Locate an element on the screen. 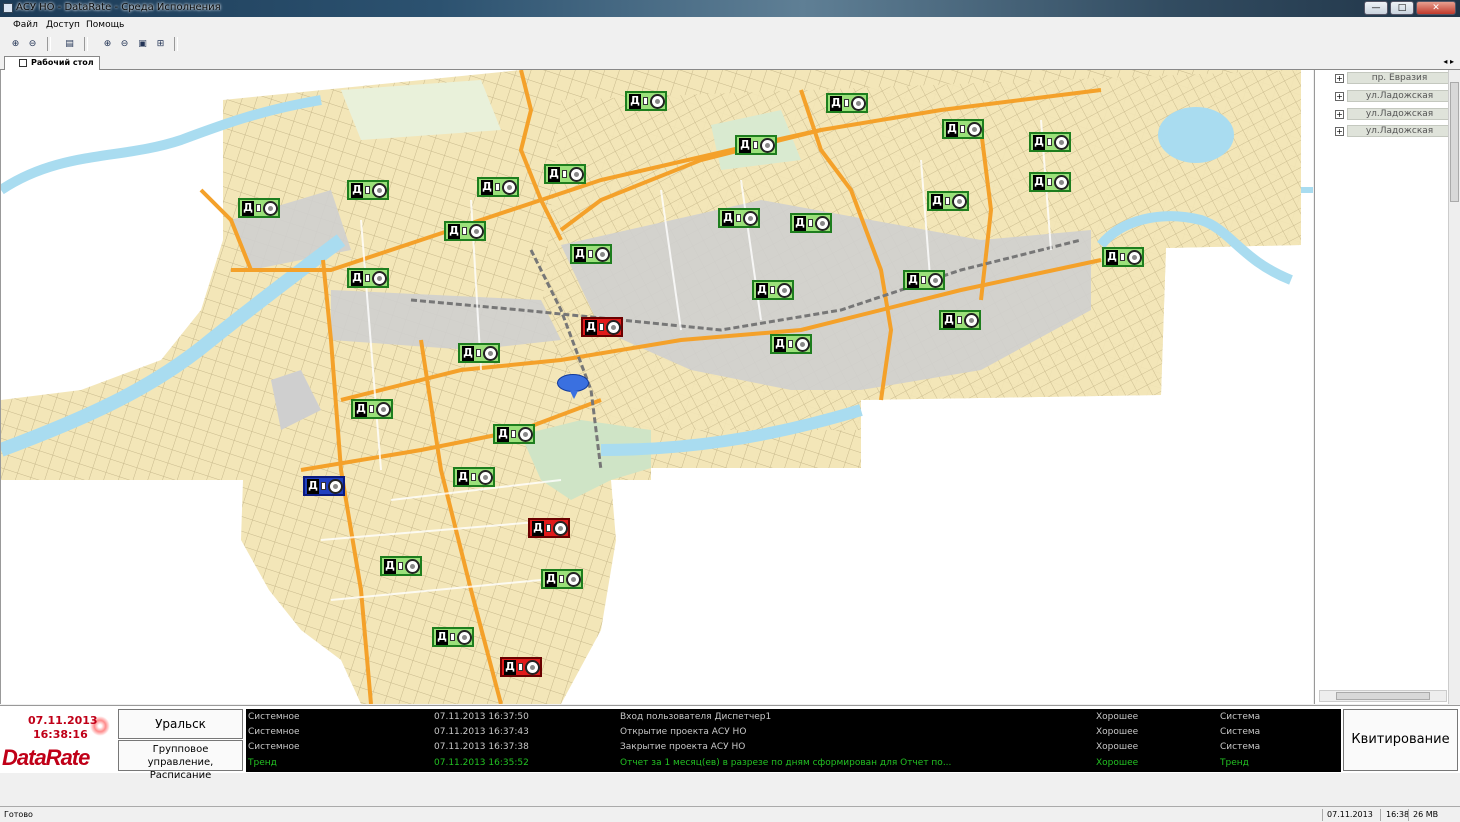 This screenshot has width=1460, height=822. tree-item: + пр. Евразия is located at coordinates (1385, 78).